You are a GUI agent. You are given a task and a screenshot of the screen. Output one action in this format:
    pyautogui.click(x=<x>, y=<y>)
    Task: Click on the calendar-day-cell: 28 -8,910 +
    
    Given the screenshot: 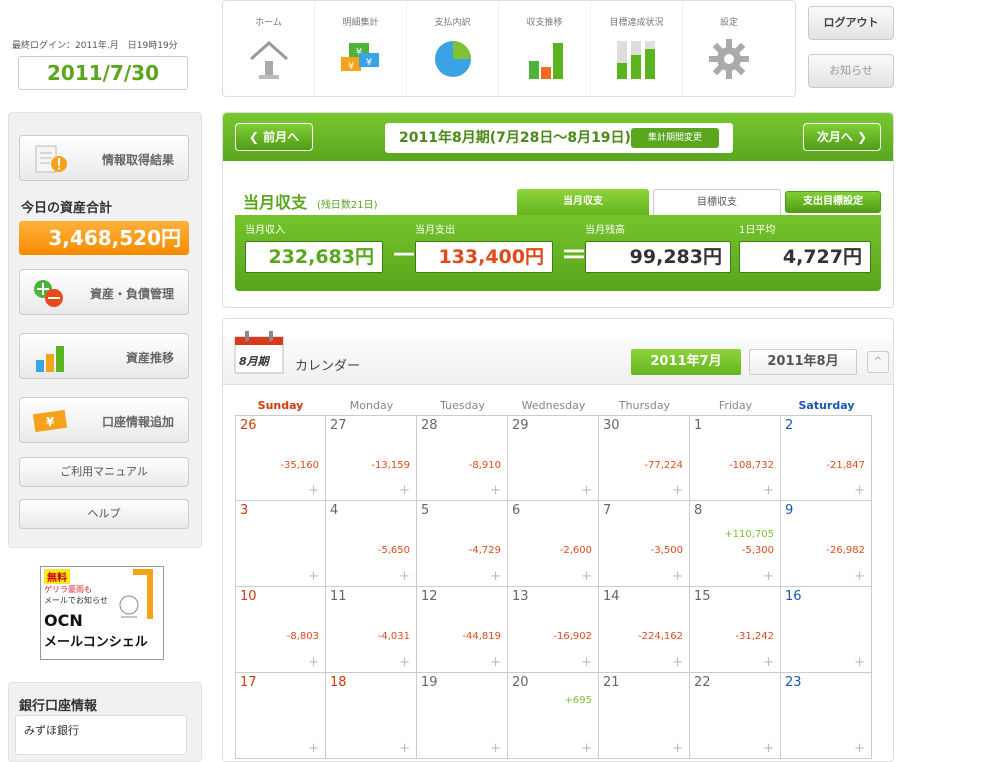 What is the action you would take?
    pyautogui.click(x=462, y=458)
    